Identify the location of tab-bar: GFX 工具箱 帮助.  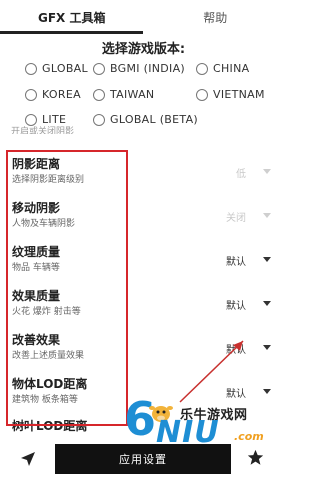
(143, 17).